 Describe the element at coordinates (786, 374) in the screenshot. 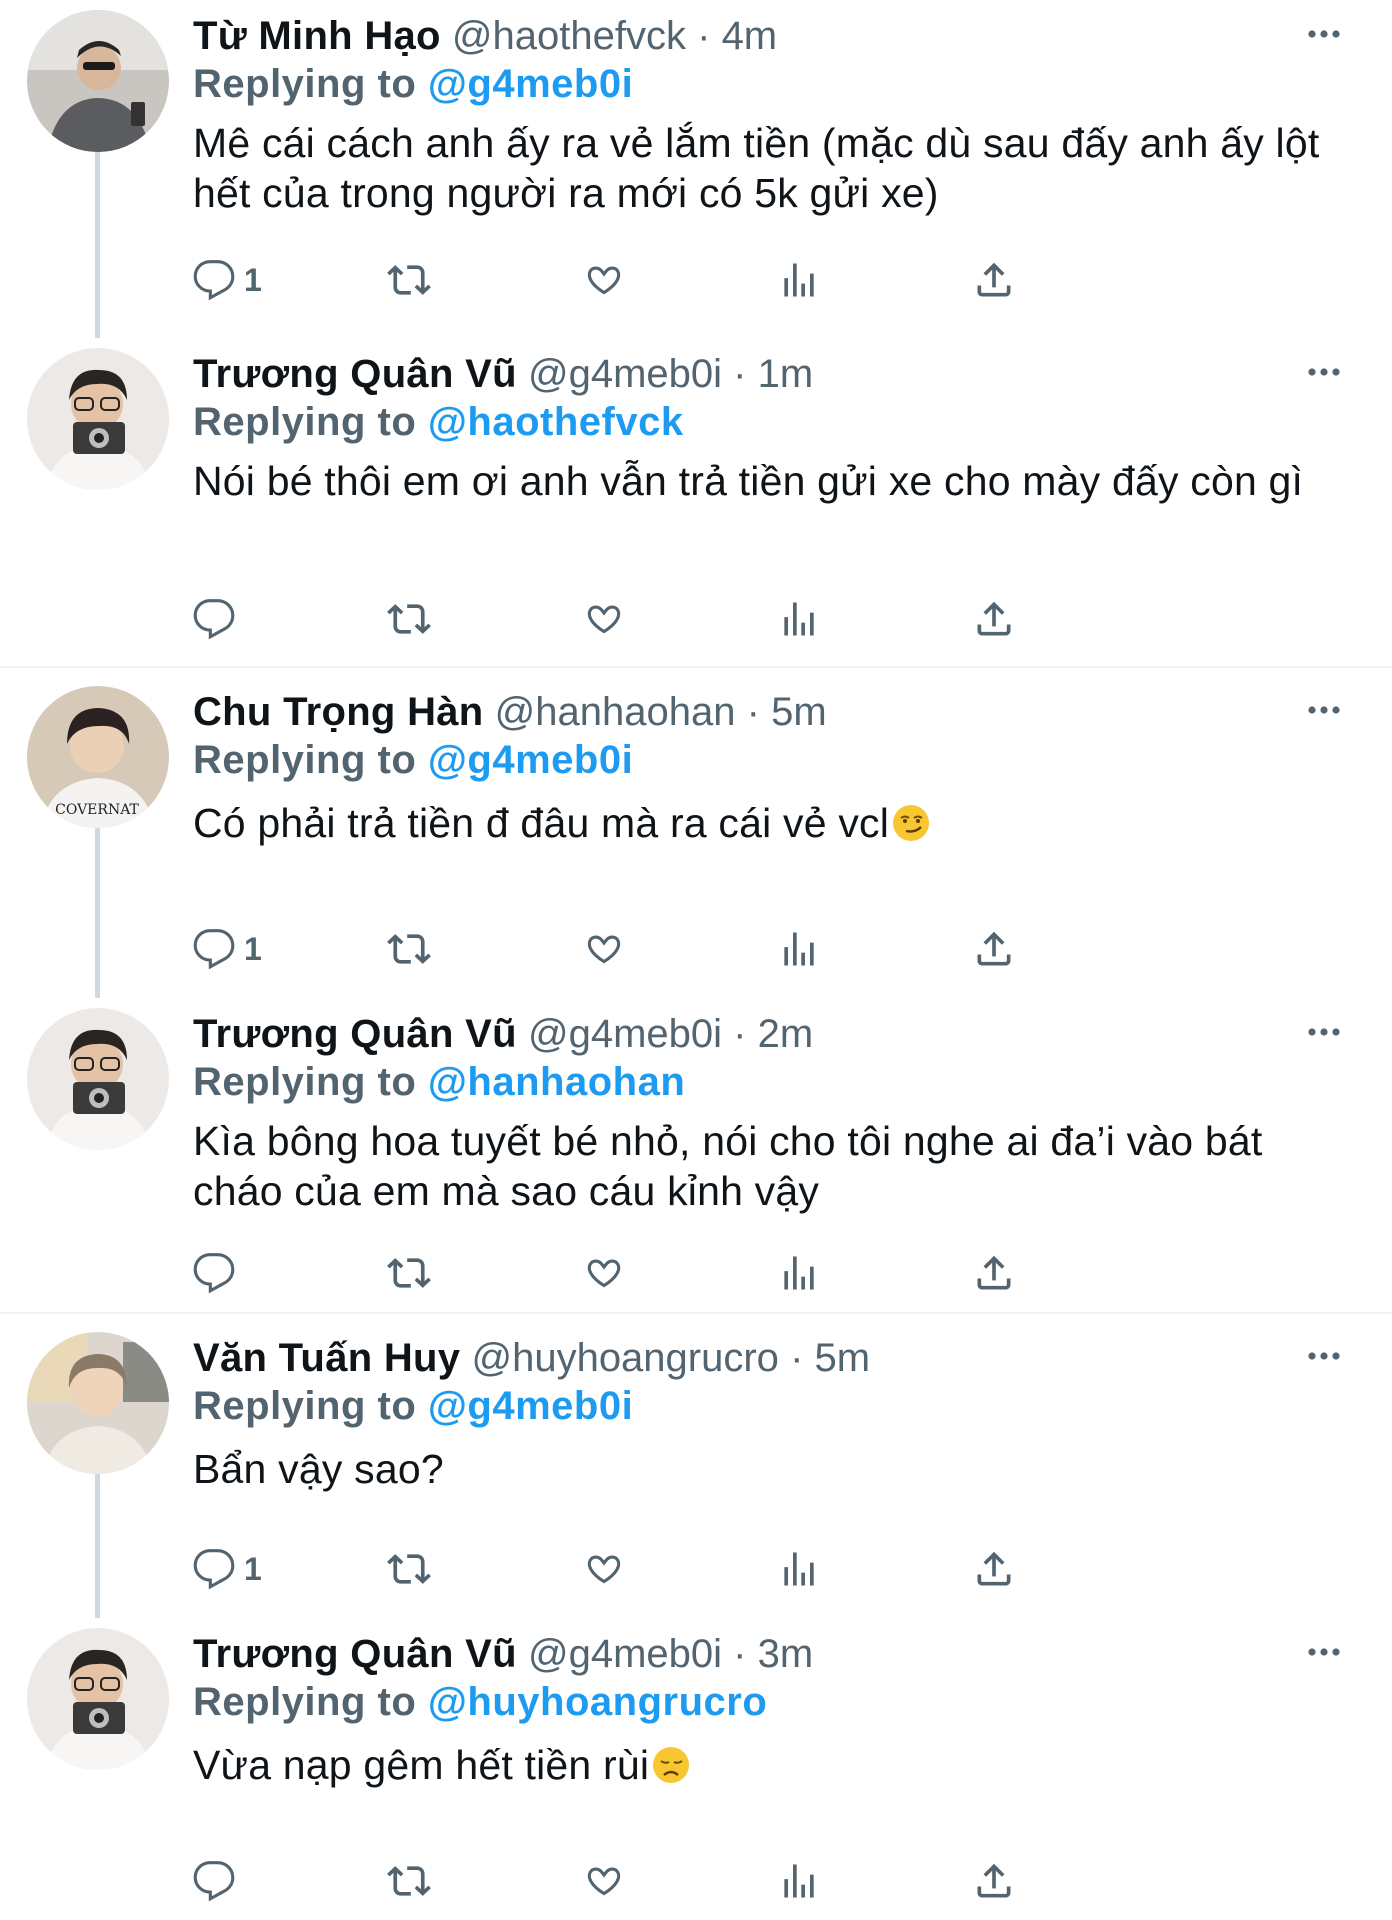

I see `timestamp: 1m` at that location.